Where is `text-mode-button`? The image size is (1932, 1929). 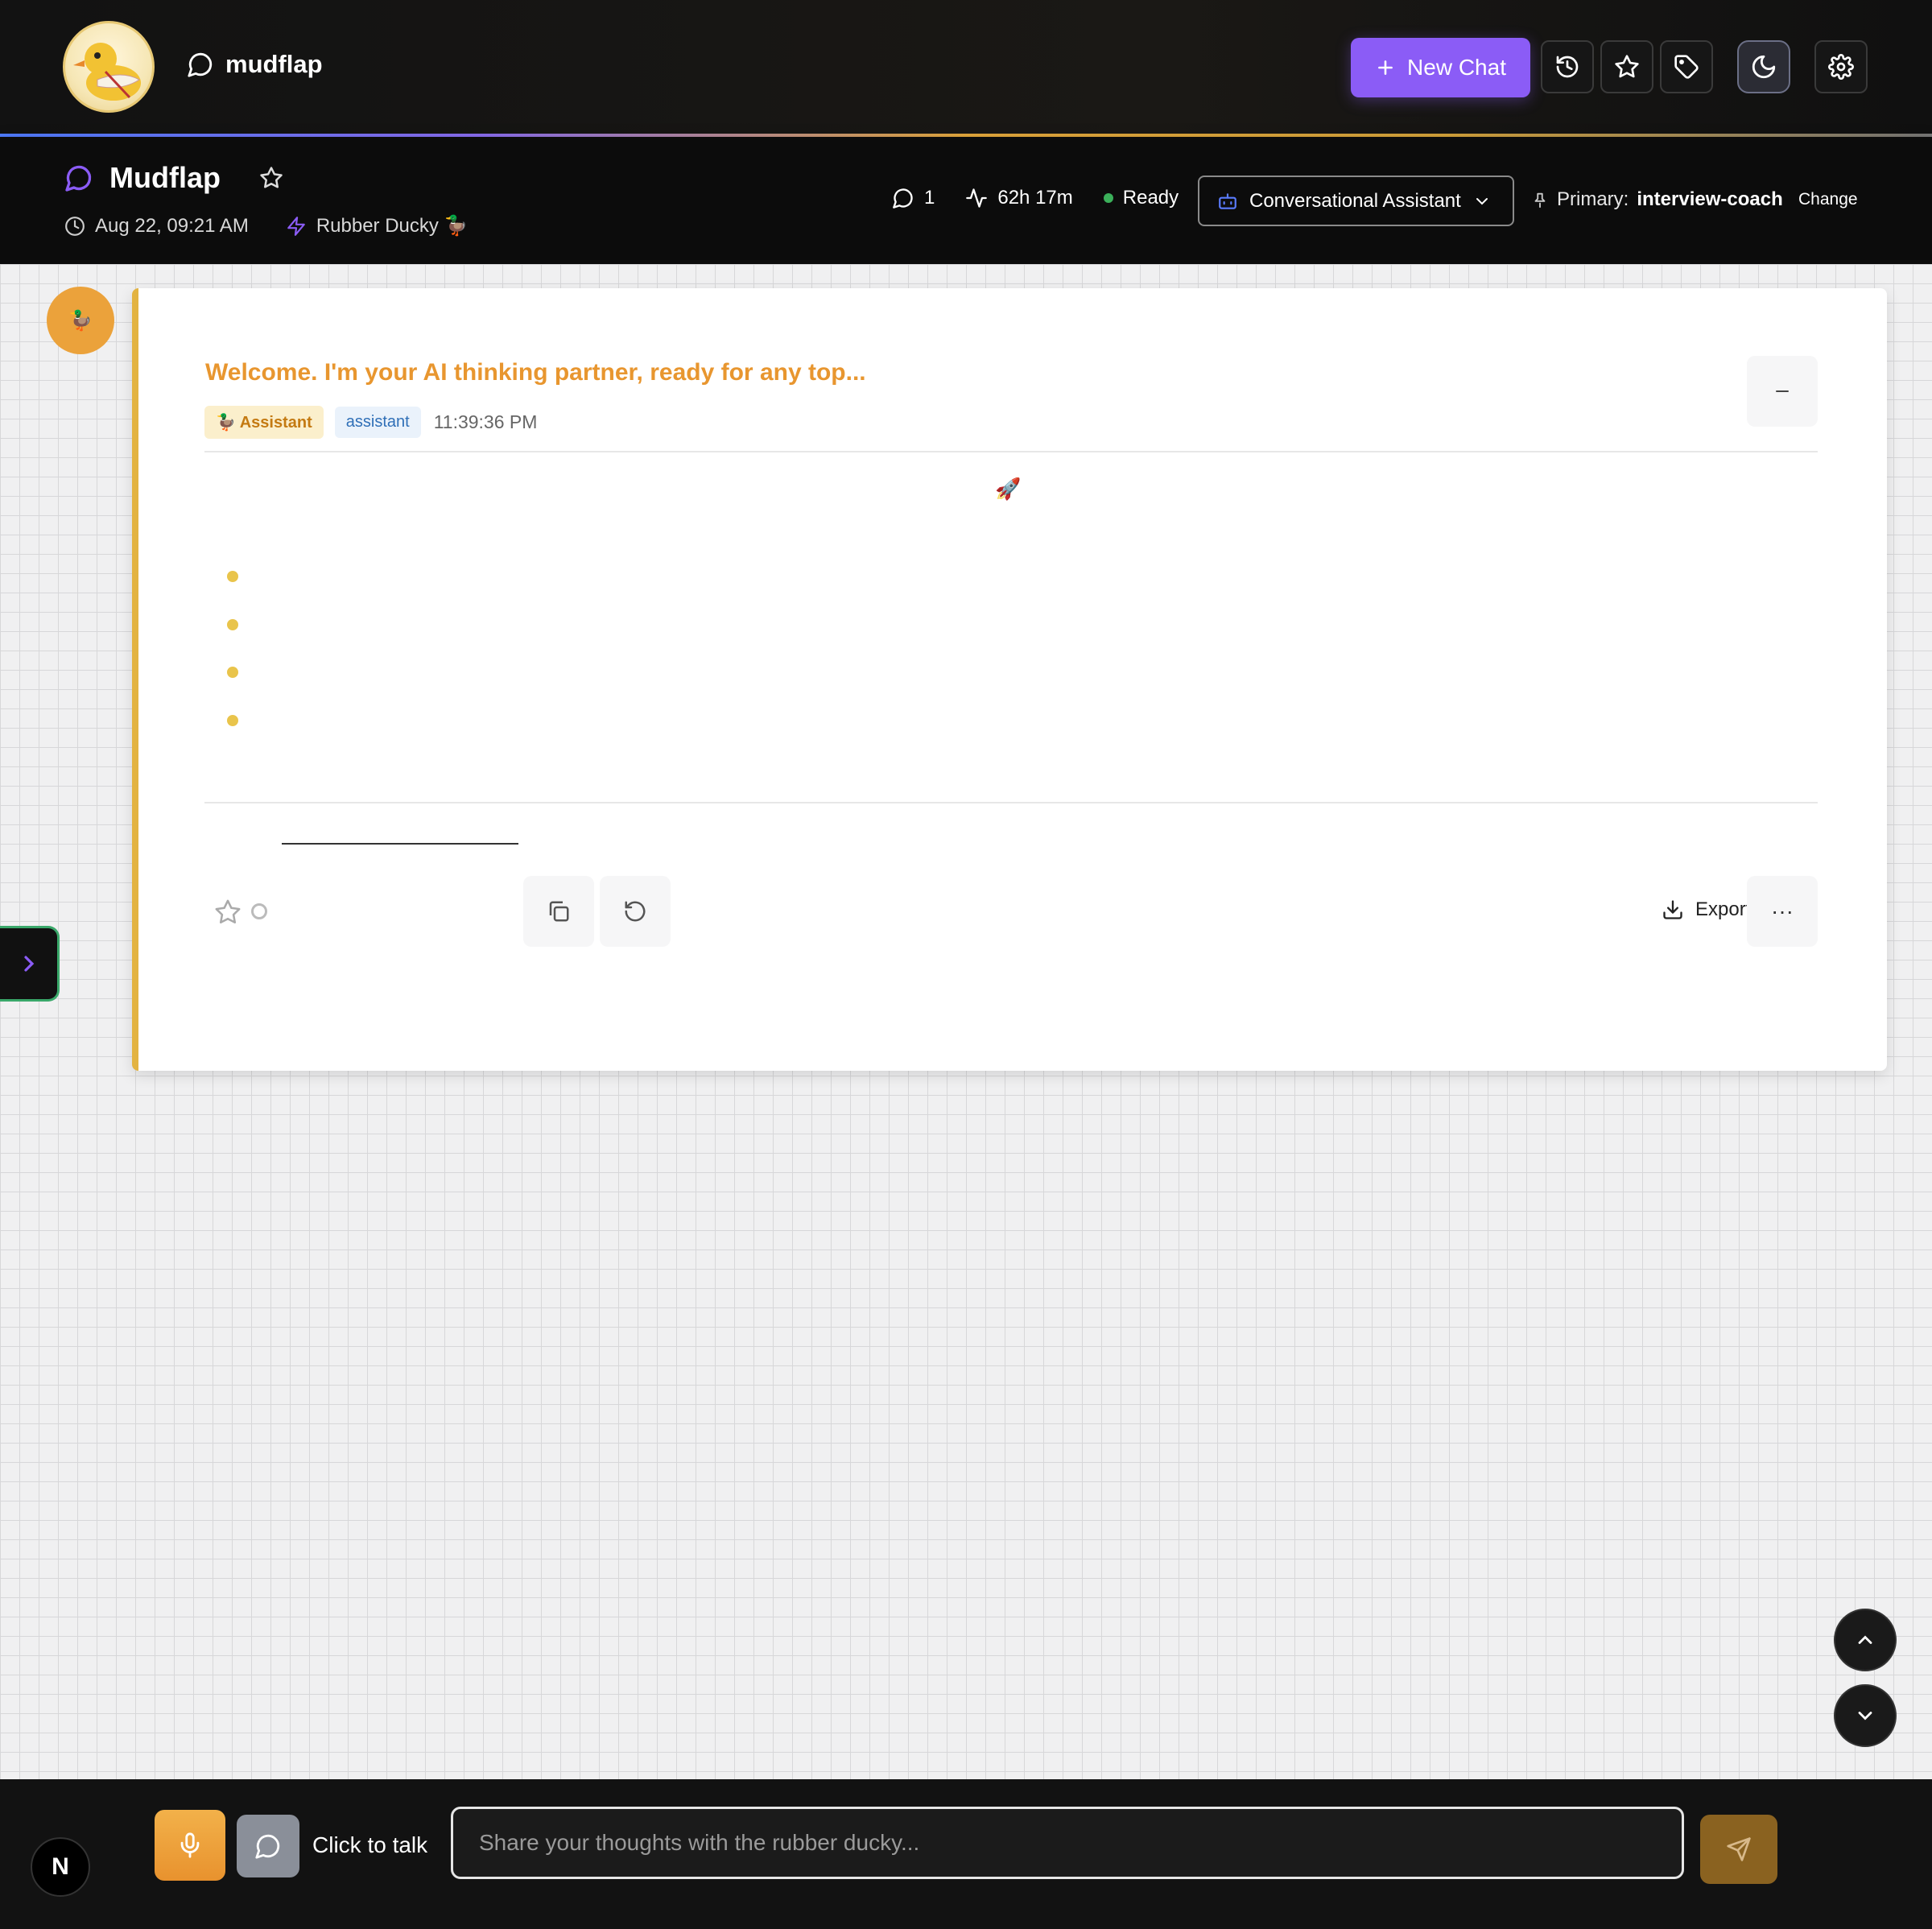 text-mode-button is located at coordinates (268, 1846).